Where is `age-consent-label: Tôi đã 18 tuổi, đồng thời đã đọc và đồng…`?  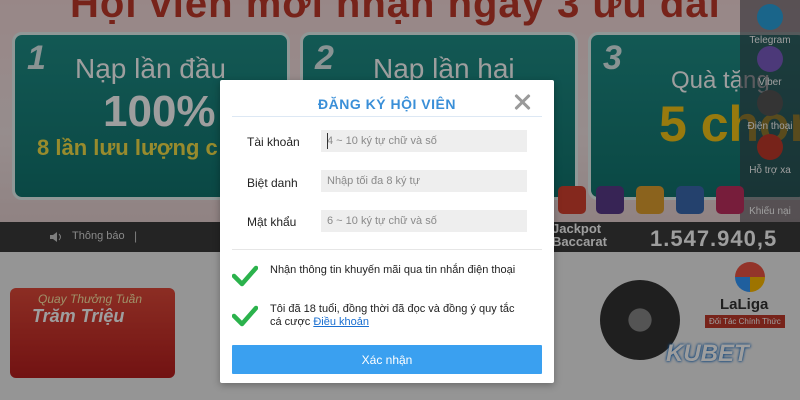 age-consent-label: Tôi đã 18 tuổi, đồng thời đã đọc và đồng… is located at coordinates (392, 315).